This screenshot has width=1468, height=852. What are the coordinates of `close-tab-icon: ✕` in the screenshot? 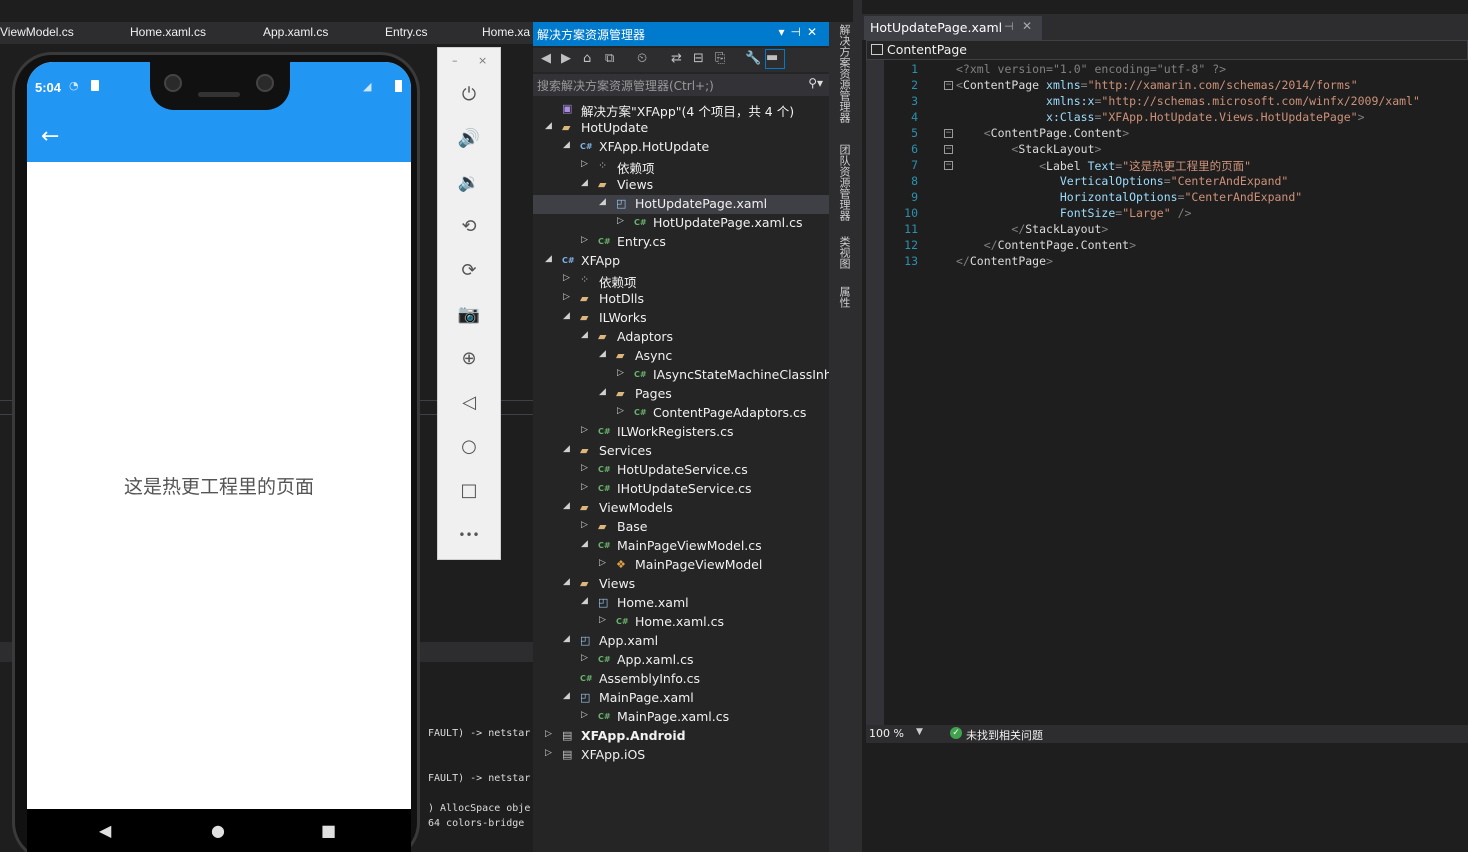 It's located at (1027, 26).